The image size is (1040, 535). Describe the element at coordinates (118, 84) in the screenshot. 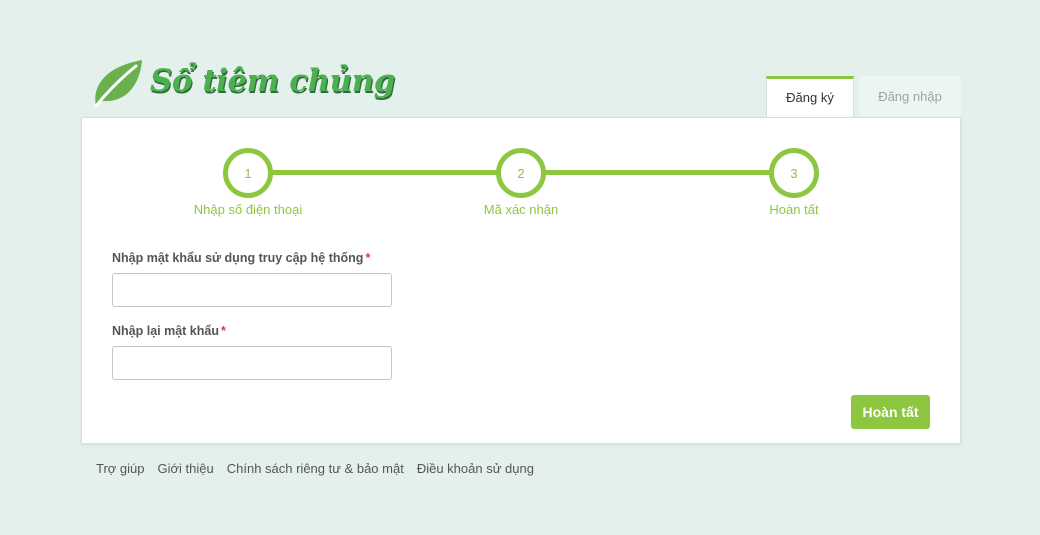

I see `leaf-icon` at that location.